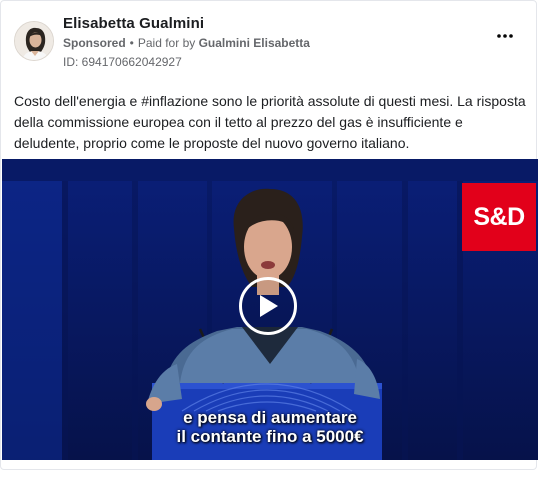 This screenshot has width=539, height=479. I want to click on play-button, so click(268, 306).